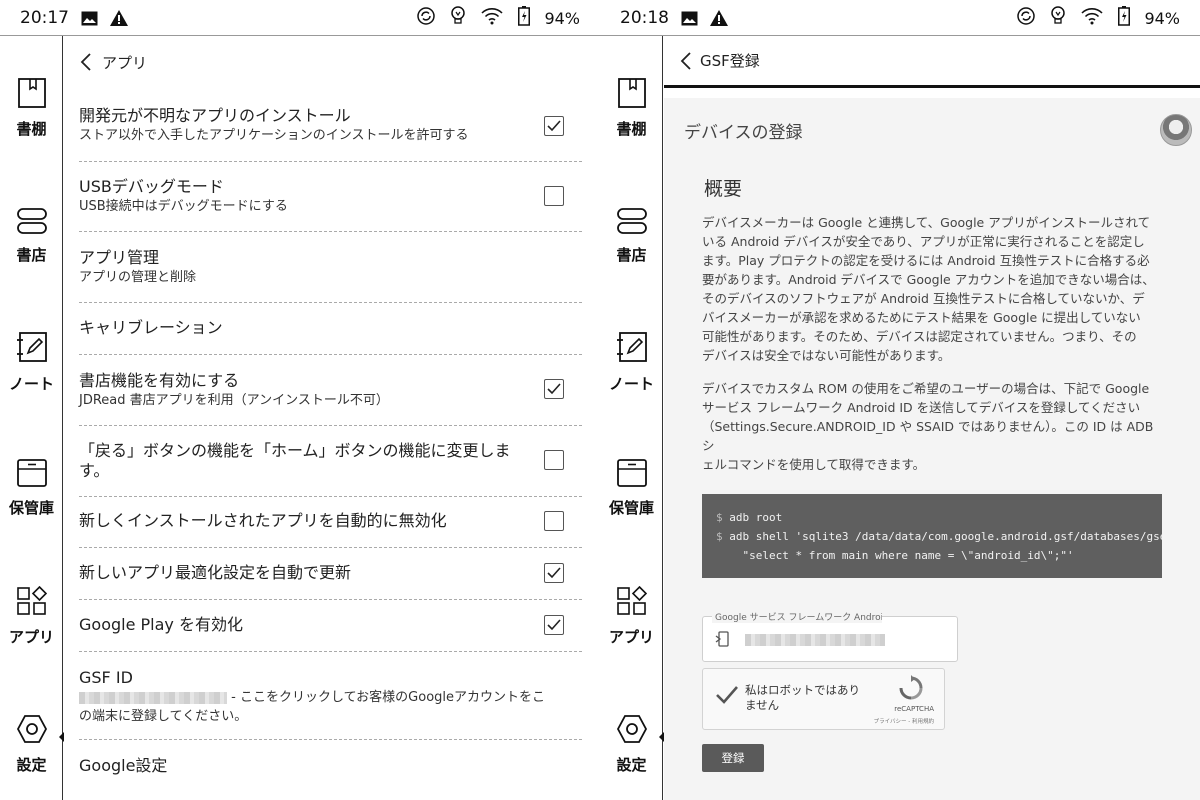  I want to click on image-notification-icon, so click(89, 18).